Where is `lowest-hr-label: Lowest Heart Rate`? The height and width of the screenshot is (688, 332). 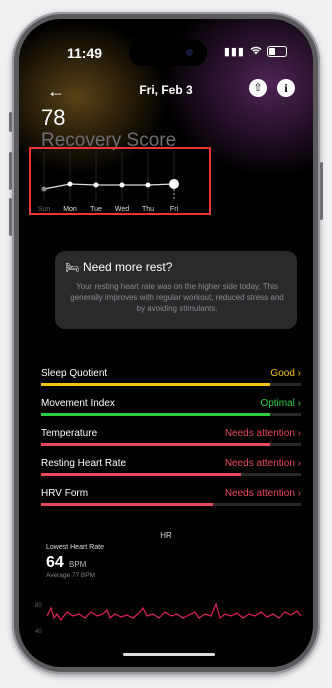
lowest-hr-label: Lowest Heart Rate is located at coordinates (75, 547).